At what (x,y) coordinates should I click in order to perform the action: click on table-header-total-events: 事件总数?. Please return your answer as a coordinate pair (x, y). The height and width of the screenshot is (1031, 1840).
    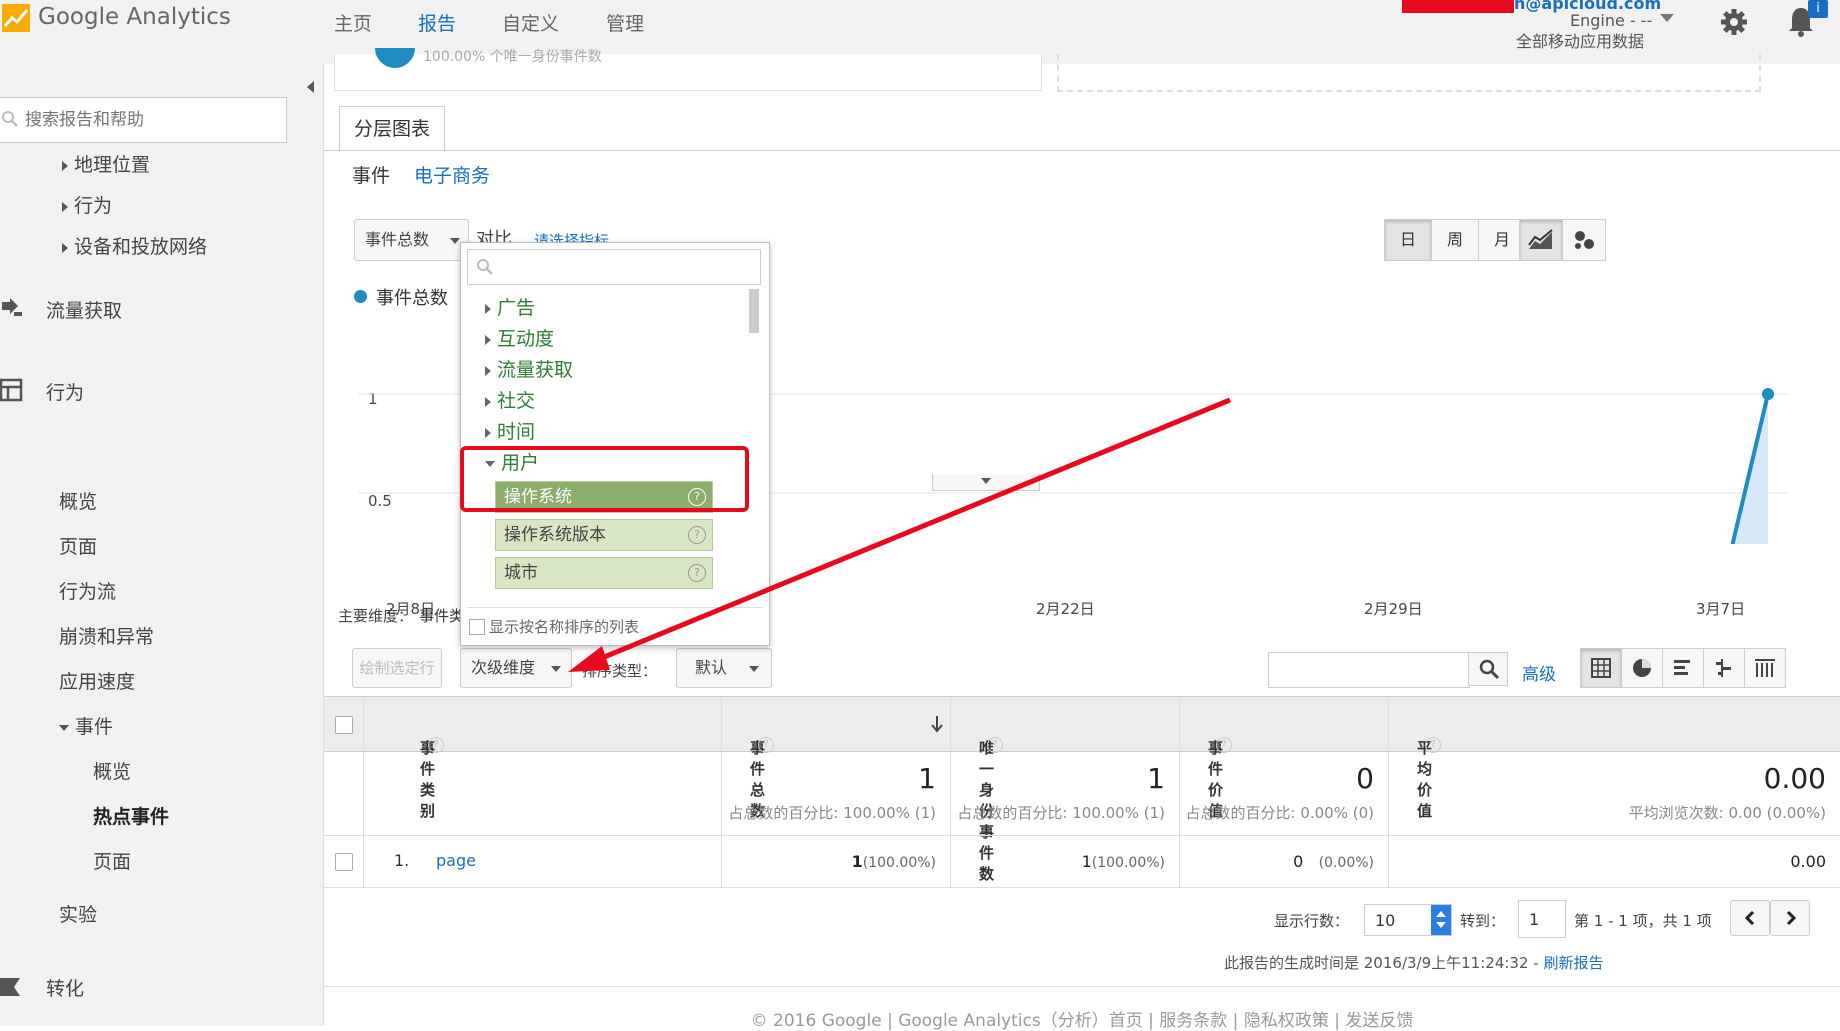
    Looking at the image, I should click on (836, 758).